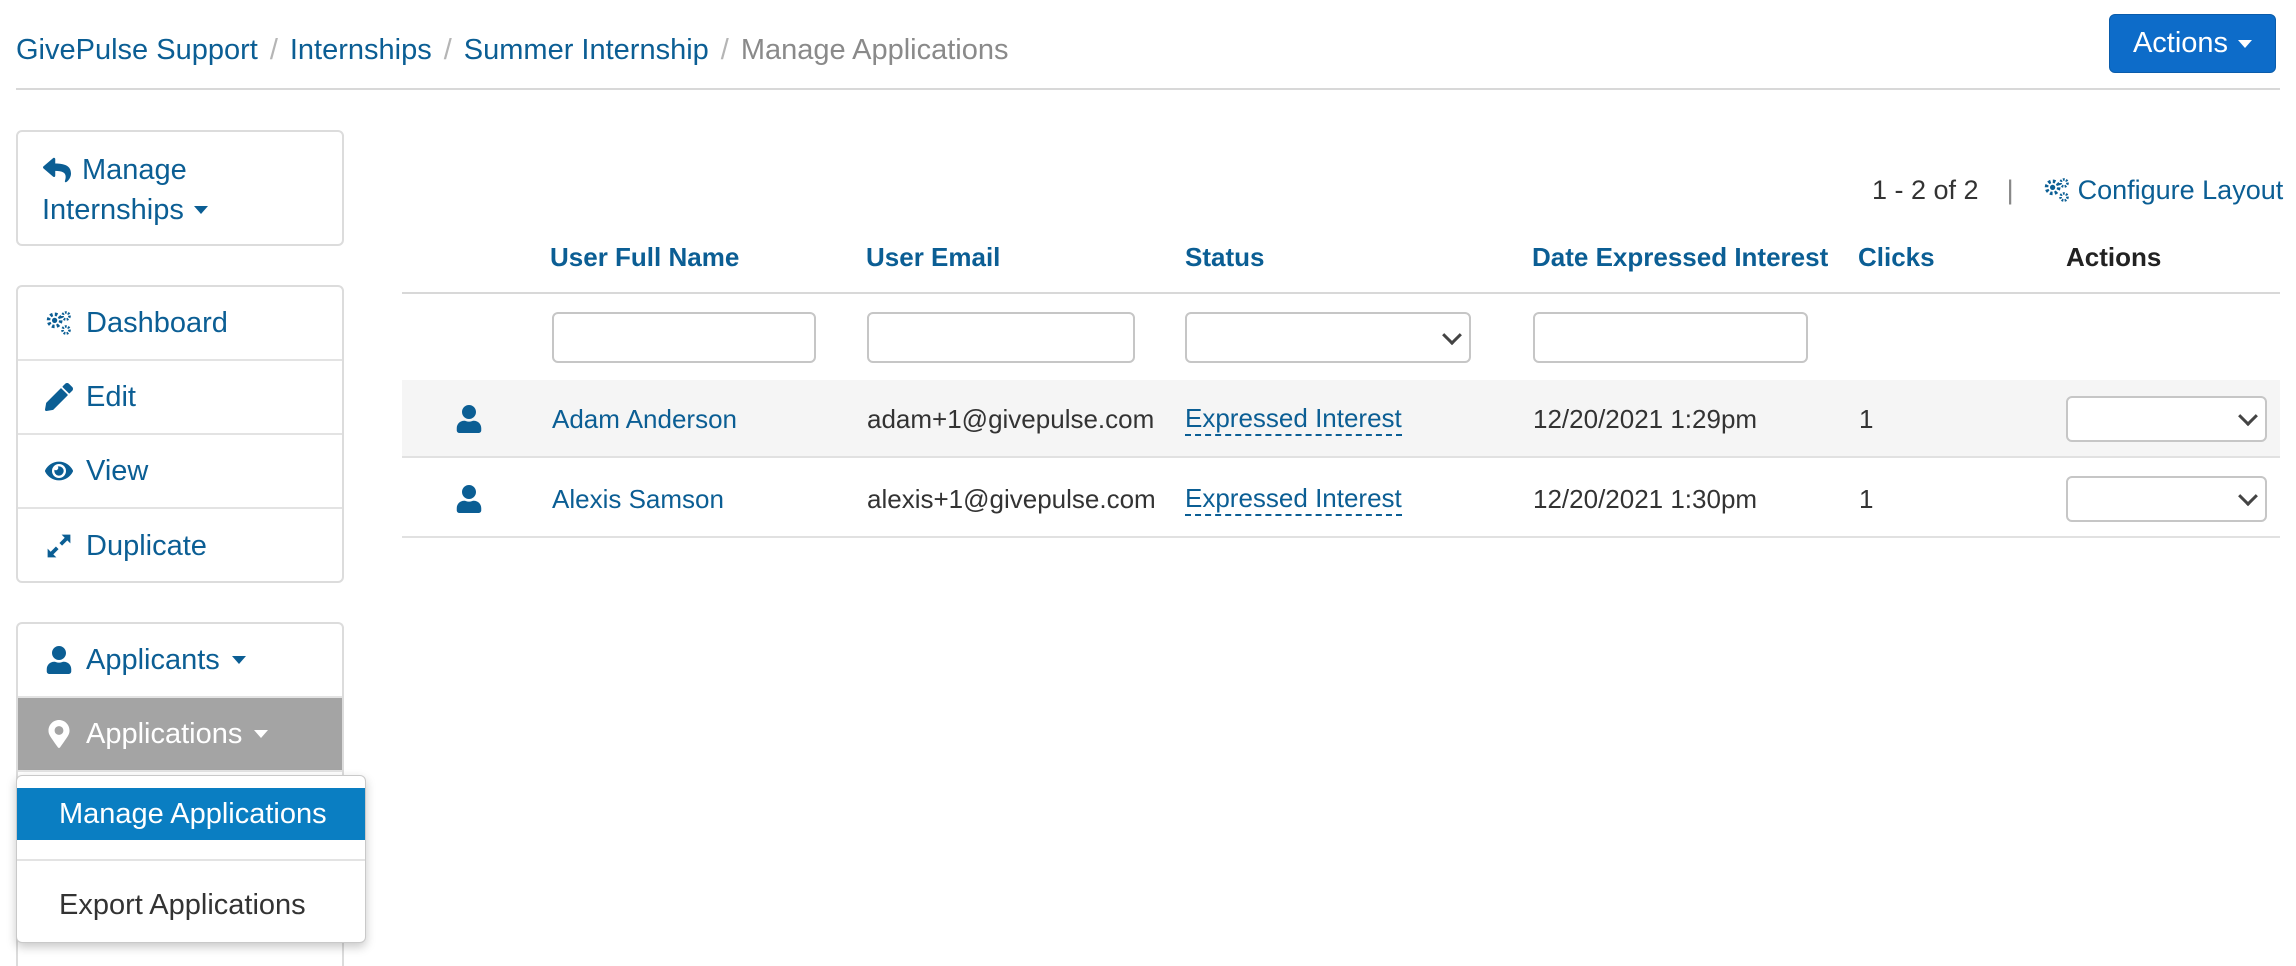 The width and height of the screenshot is (2296, 966). Describe the element at coordinates (137, 50) in the screenshot. I see `breadcrumb-link-givepulse-support: GivePulse Support` at that location.